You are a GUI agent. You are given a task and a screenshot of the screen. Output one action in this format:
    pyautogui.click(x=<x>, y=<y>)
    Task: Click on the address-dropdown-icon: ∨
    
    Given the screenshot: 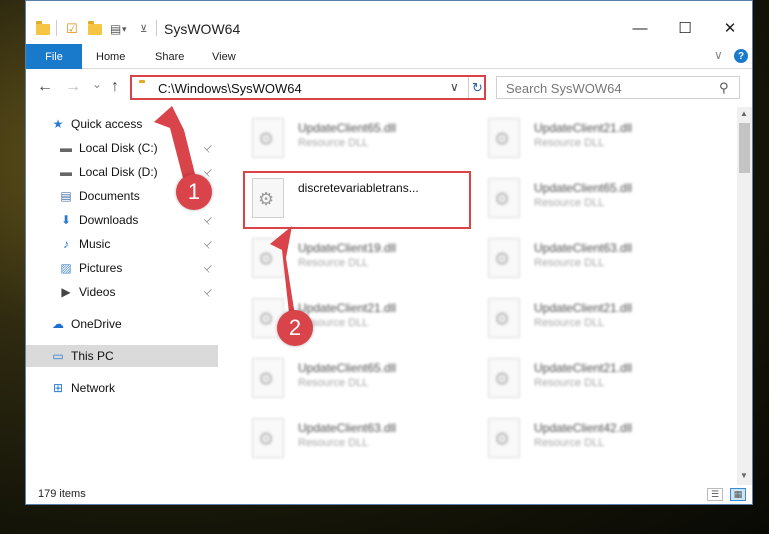 What is the action you would take?
    pyautogui.click(x=454, y=87)
    